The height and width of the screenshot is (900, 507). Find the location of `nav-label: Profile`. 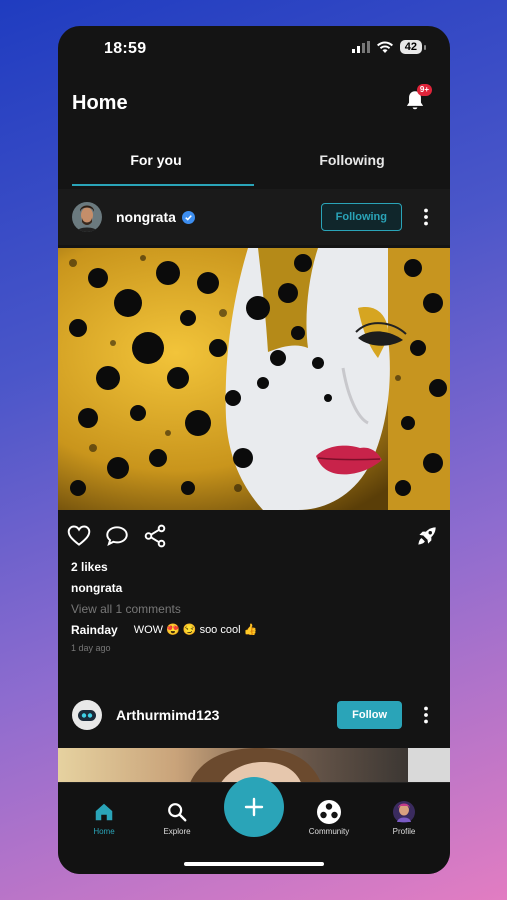

nav-label: Profile is located at coordinates (404, 831).